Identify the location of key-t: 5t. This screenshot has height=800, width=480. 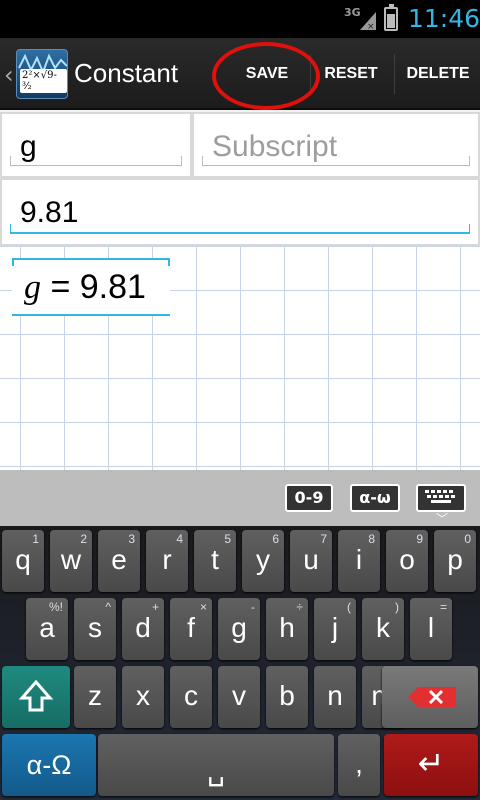
(215, 561).